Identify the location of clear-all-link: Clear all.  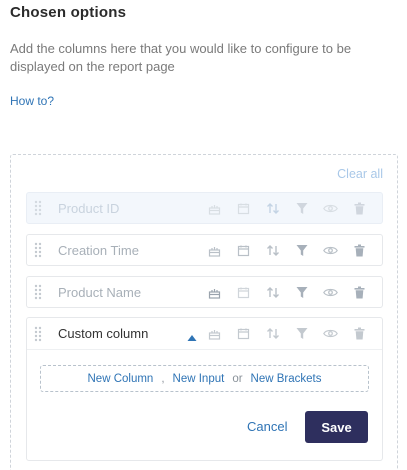
(360, 174).